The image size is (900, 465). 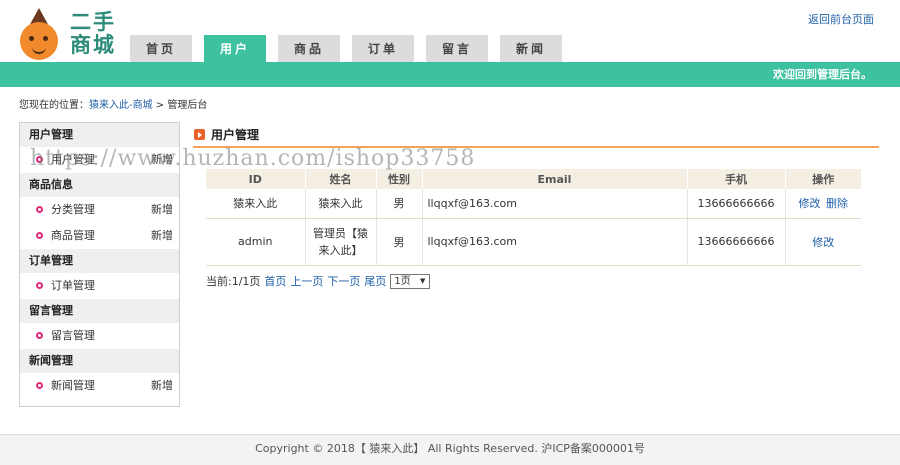 What do you see at coordinates (256, 179) in the screenshot?
I see `column-header: ID` at bounding box center [256, 179].